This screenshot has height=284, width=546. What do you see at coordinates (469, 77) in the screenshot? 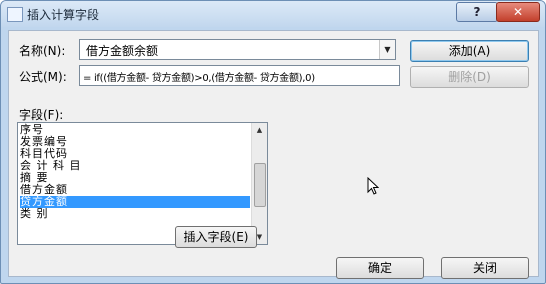
I see `delete-button: 删除(D)` at bounding box center [469, 77].